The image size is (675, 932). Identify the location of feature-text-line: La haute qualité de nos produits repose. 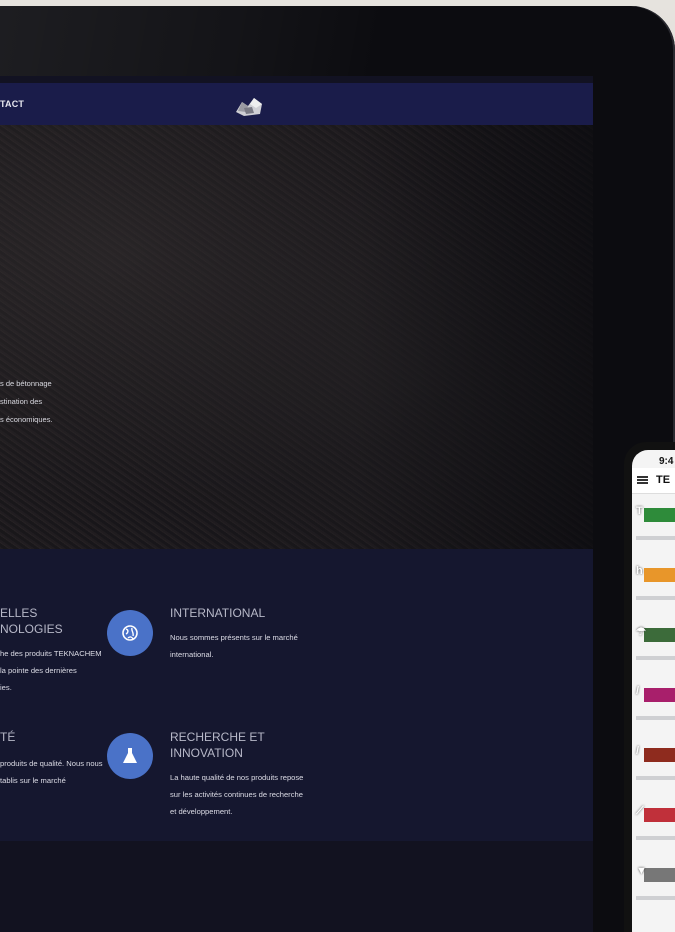
(237, 777).